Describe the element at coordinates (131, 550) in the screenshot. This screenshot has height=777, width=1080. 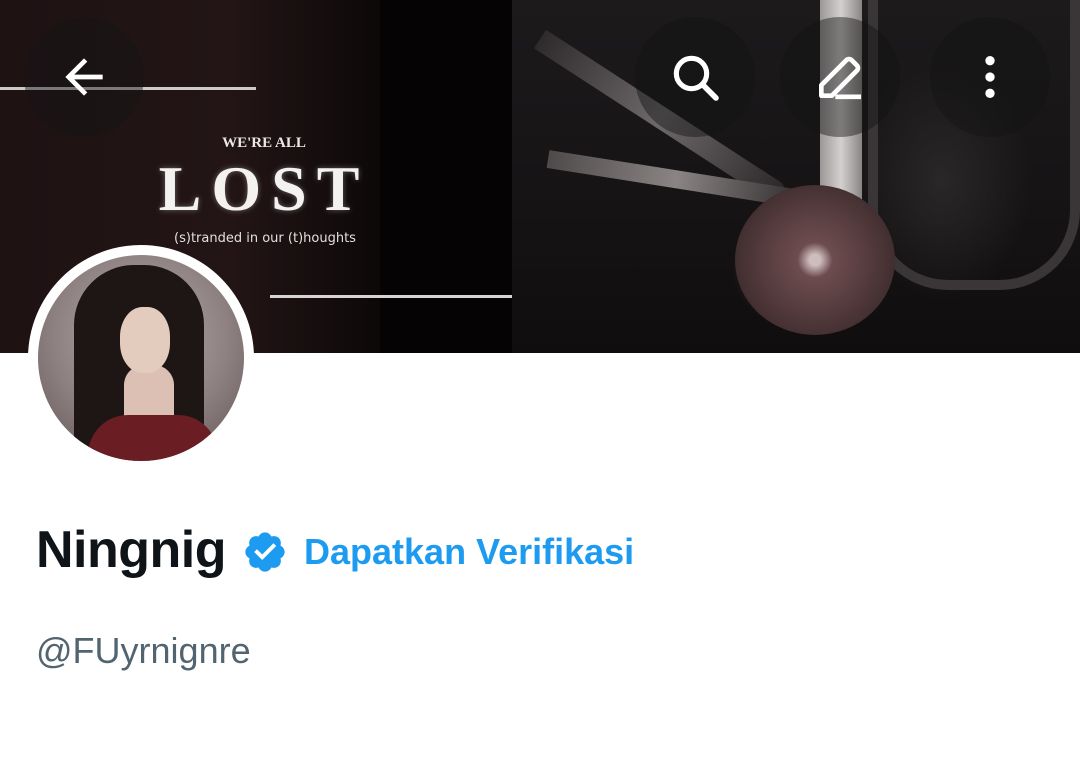
I see `profile-name: Ningnig` at that location.